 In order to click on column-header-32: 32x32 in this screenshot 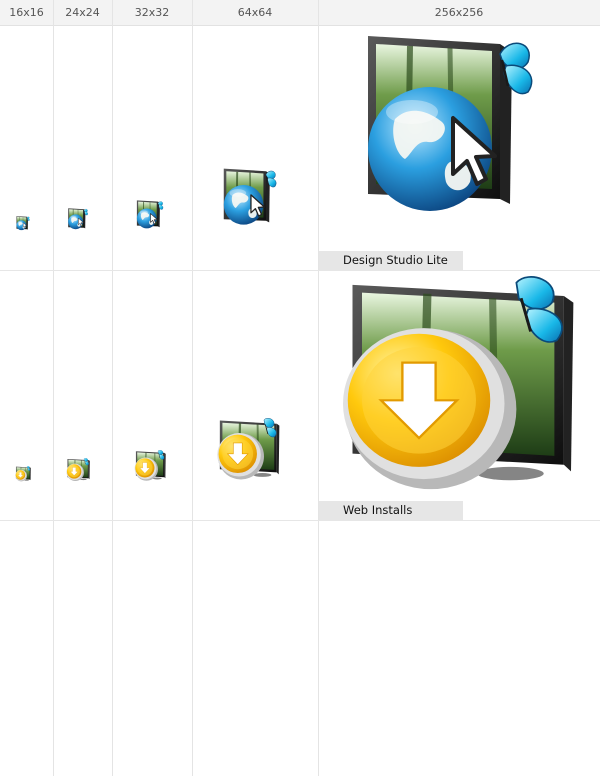, I will do `click(152, 12)`.